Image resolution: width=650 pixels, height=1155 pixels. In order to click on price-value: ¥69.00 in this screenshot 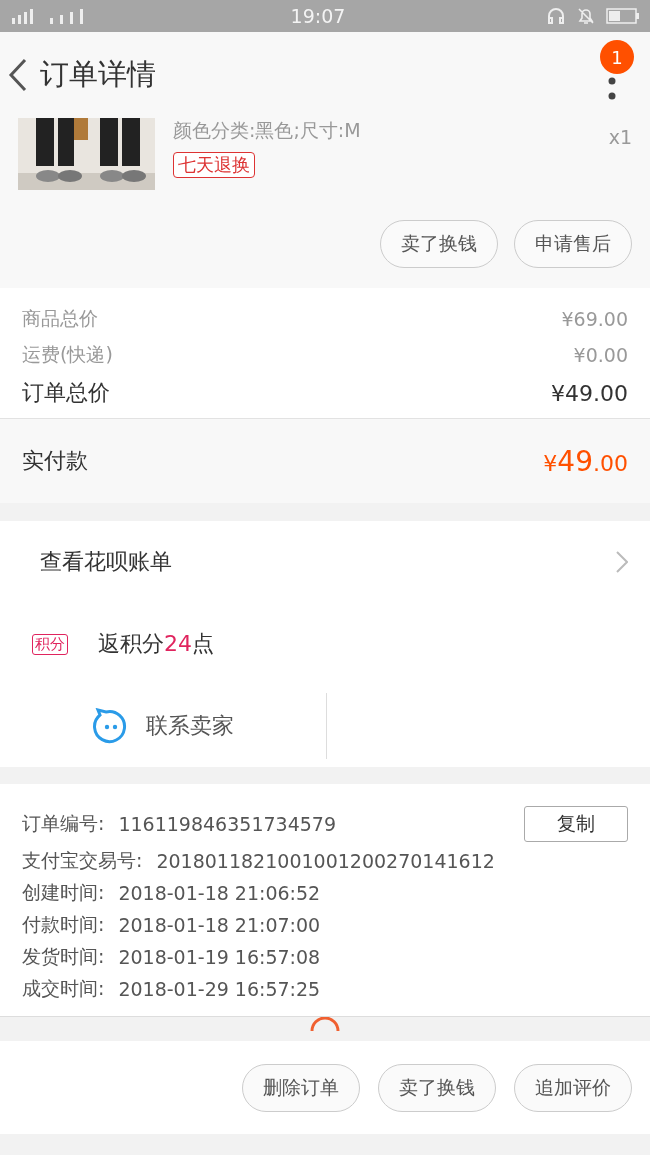, I will do `click(594, 319)`.